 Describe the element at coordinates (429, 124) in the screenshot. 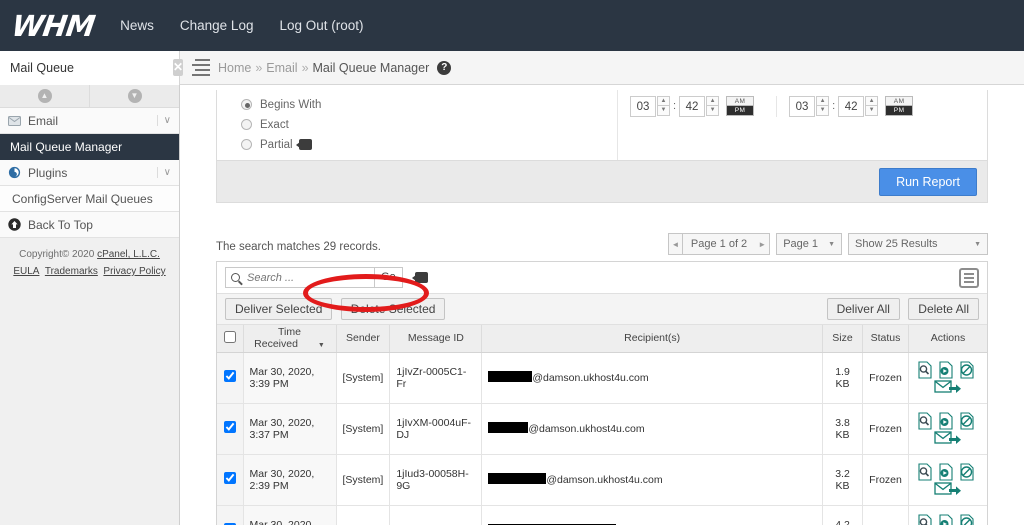

I see `radio-exact: Exact` at that location.